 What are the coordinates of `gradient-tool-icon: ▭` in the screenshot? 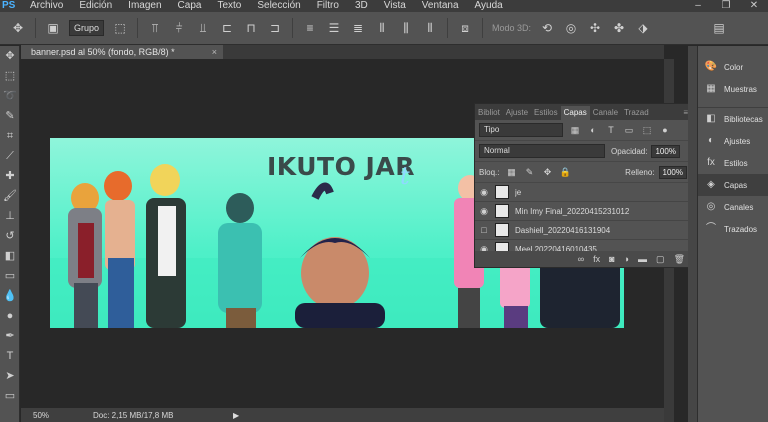 It's located at (10, 276).